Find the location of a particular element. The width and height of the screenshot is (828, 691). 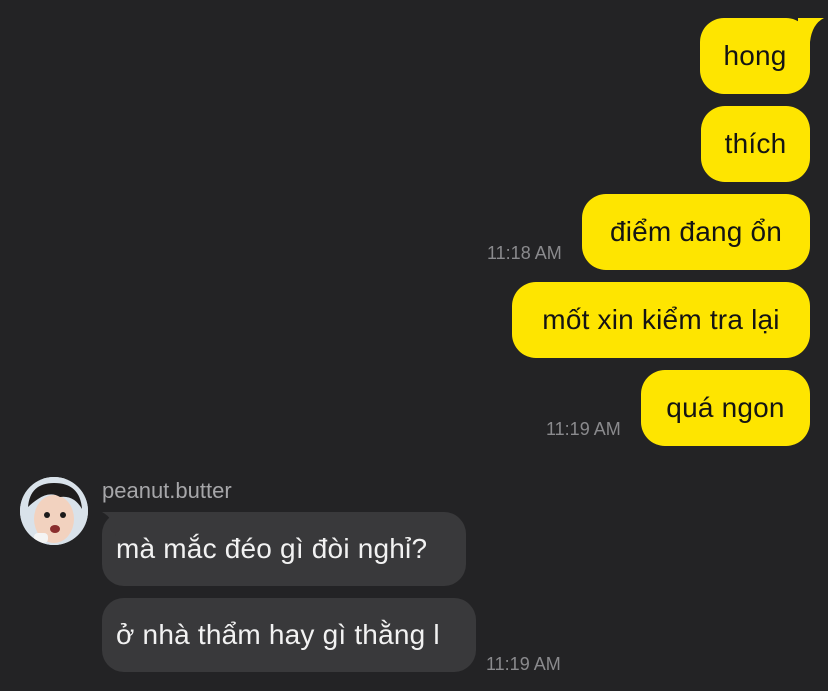

message-timestamp: 11:18 AM is located at coordinates (524, 253).